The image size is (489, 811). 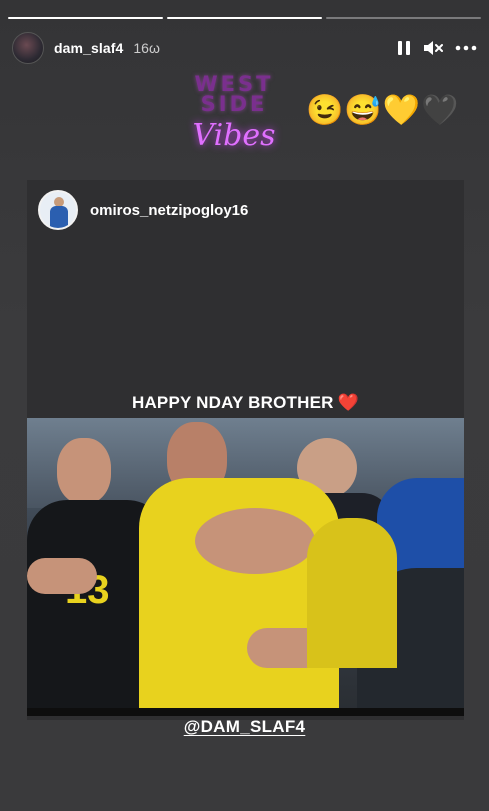 What do you see at coordinates (232, 402) in the screenshot?
I see `caption-text: HAPPY NDAY BROTHER` at bounding box center [232, 402].